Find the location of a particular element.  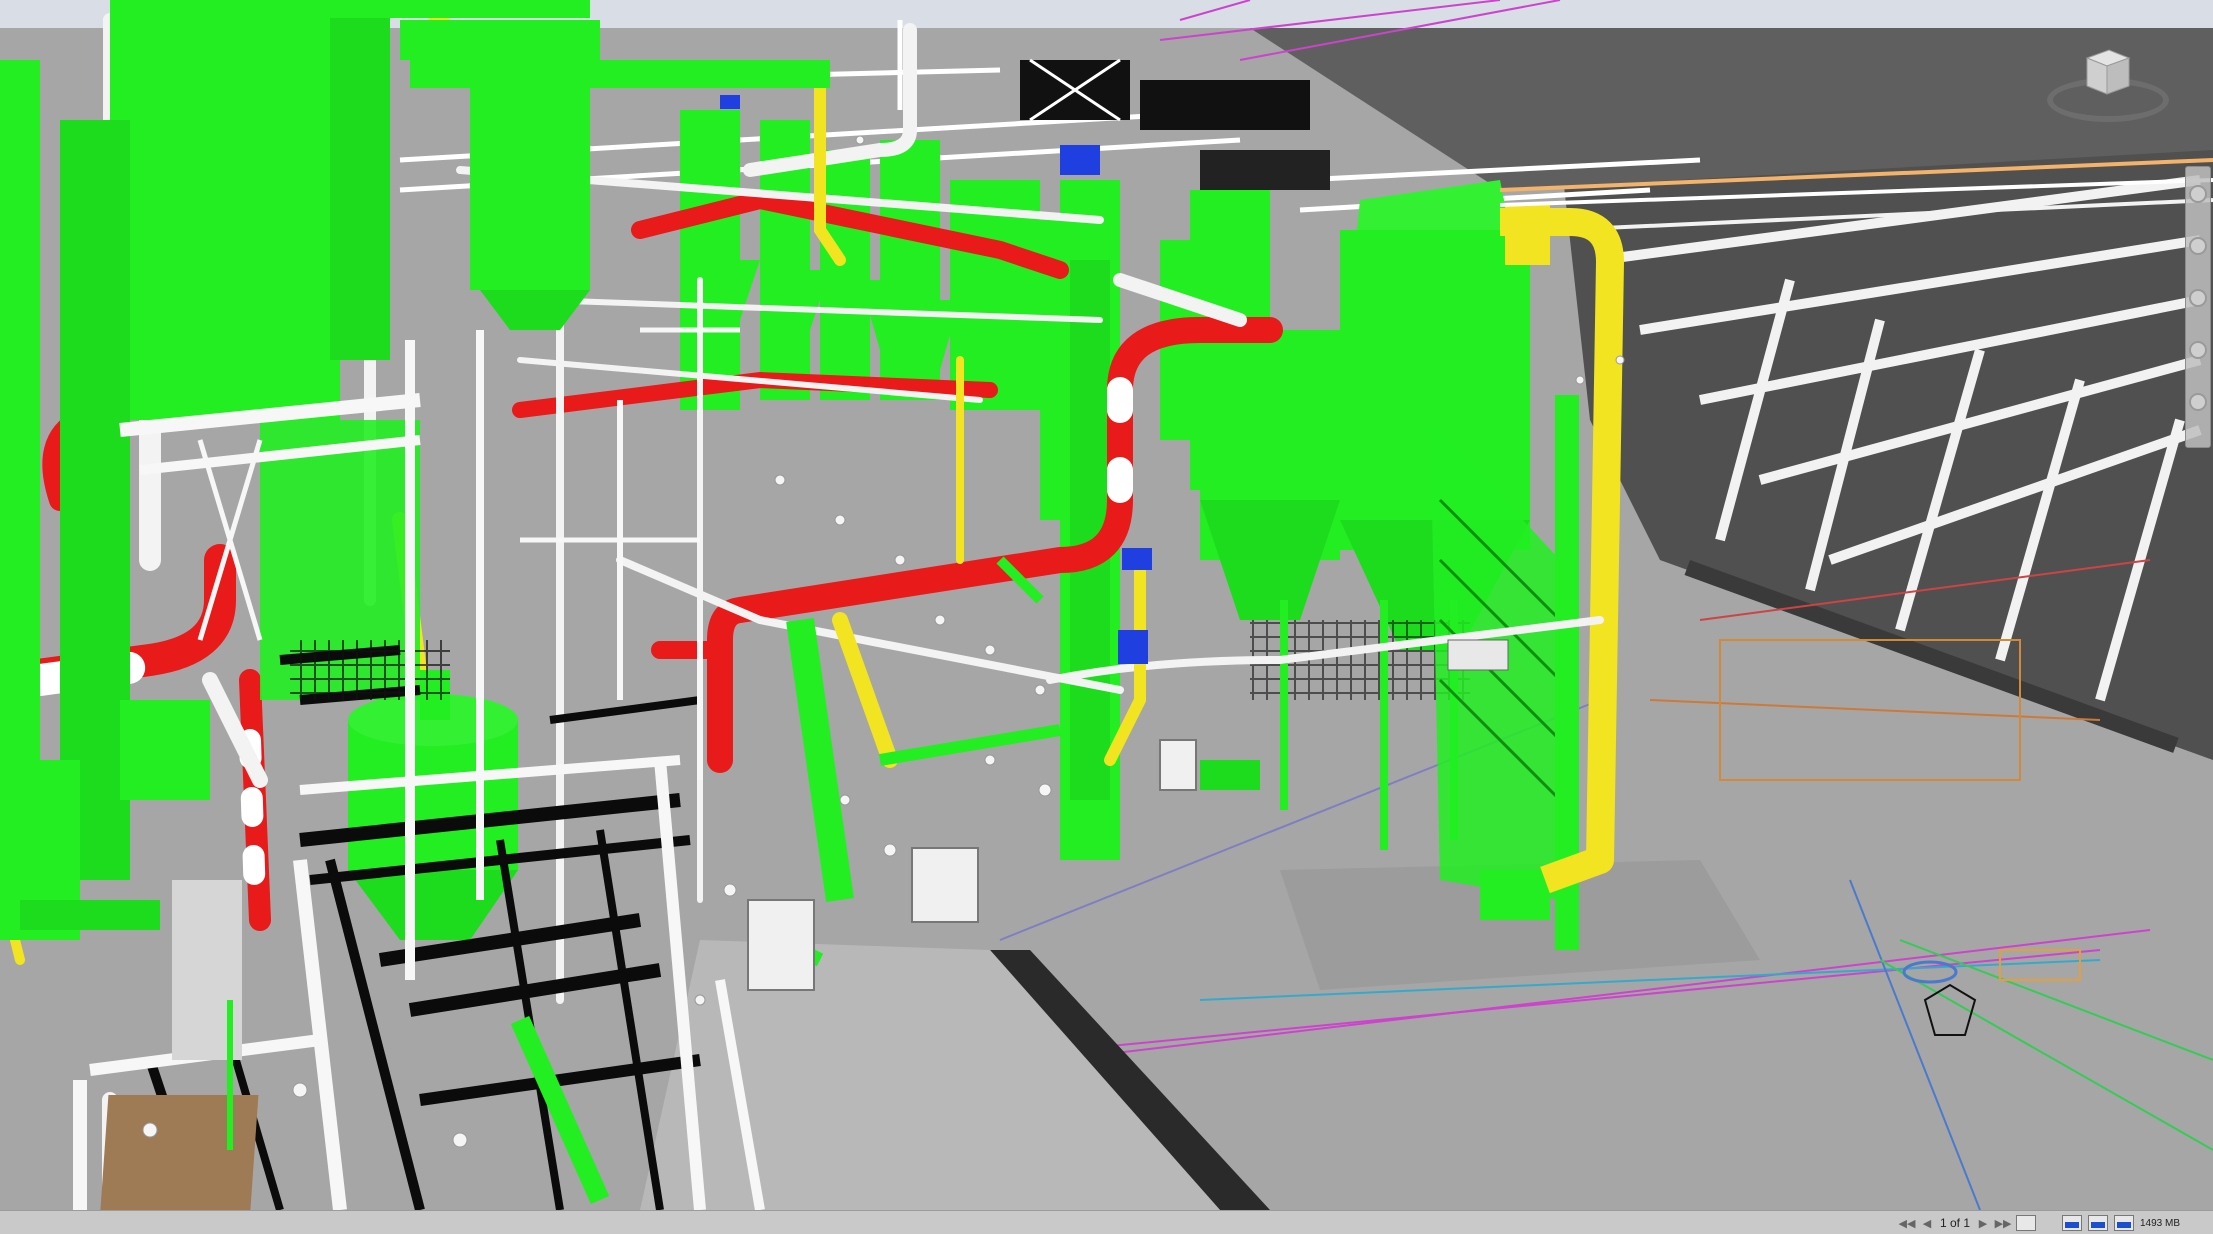

orbit-icon is located at coordinates (2198, 350).